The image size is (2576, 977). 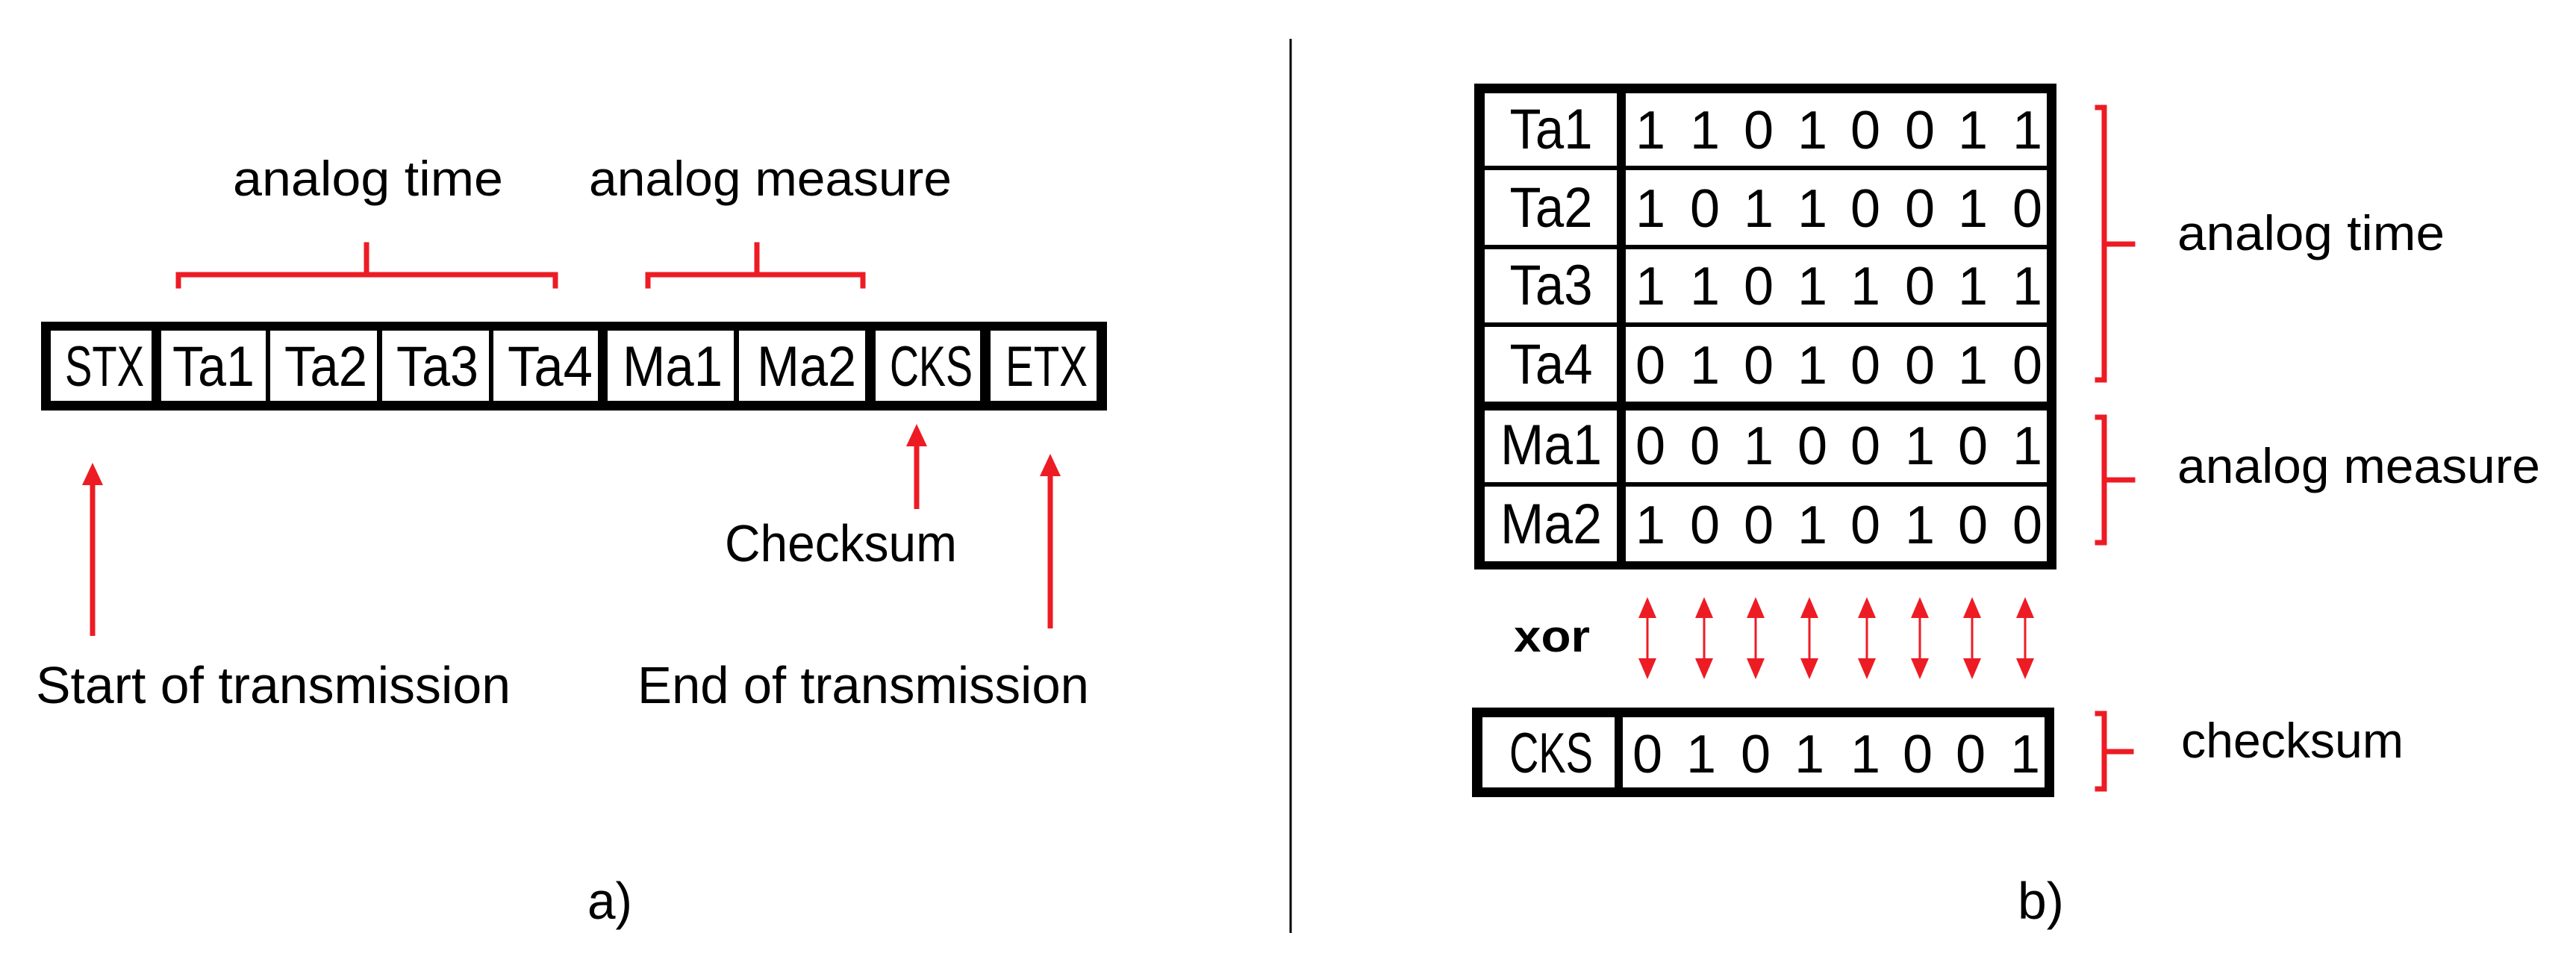 I want to click on annotation-end-of-transmission: End of transmission, so click(x=863, y=685).